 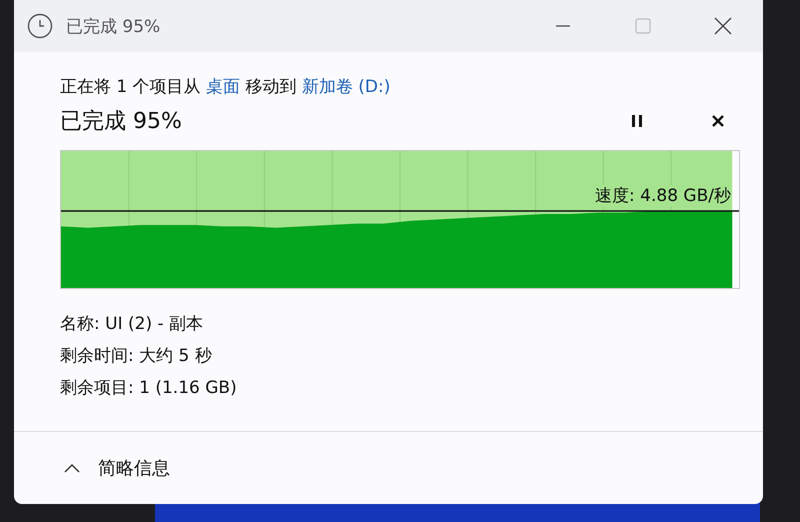 What do you see at coordinates (72, 468) in the screenshot?
I see `chevron-icon` at bounding box center [72, 468].